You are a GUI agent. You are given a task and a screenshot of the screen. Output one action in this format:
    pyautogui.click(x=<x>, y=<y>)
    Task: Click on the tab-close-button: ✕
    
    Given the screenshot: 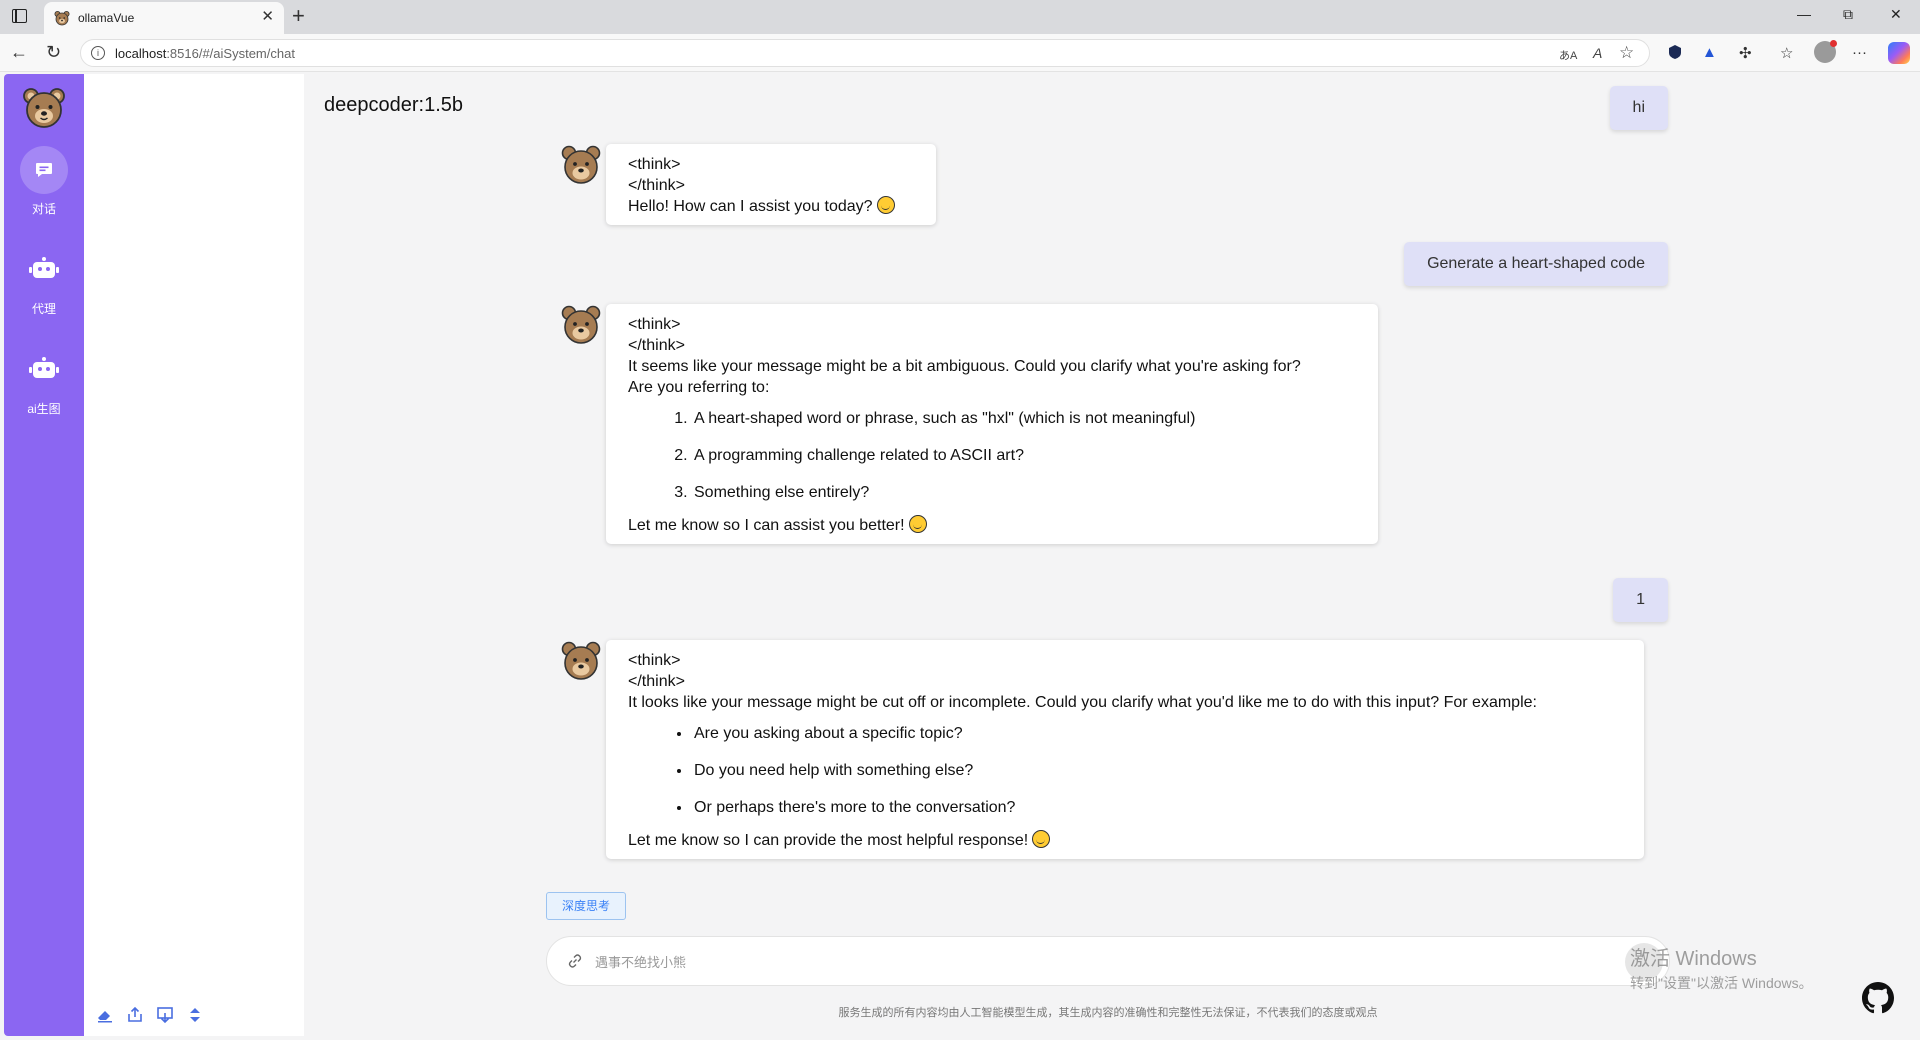 What is the action you would take?
    pyautogui.click(x=267, y=17)
    